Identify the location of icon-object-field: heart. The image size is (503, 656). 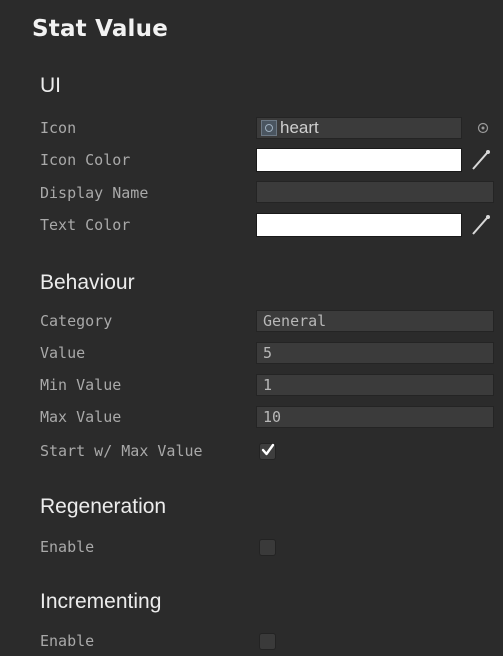
(359, 128).